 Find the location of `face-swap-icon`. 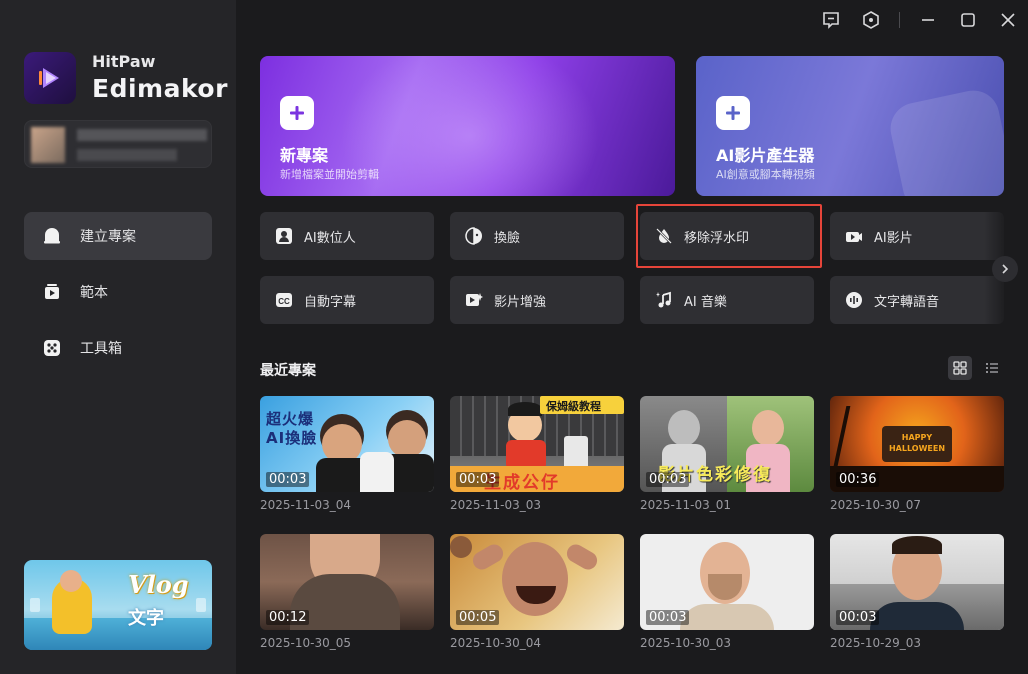

face-swap-icon is located at coordinates (474, 236).